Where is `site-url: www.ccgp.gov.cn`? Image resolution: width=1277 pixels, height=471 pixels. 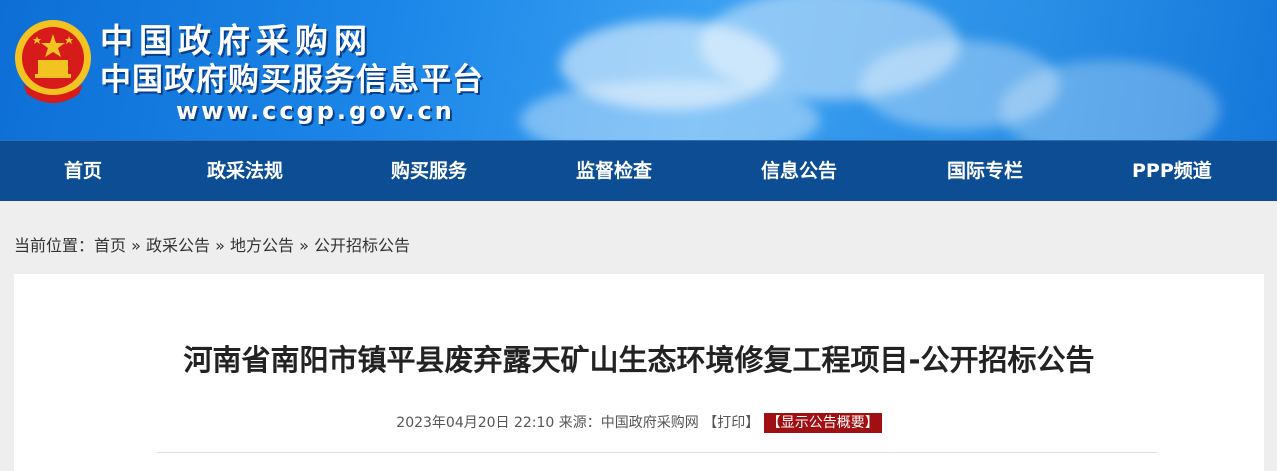 site-url: www.ccgp.gov.cn is located at coordinates (315, 111).